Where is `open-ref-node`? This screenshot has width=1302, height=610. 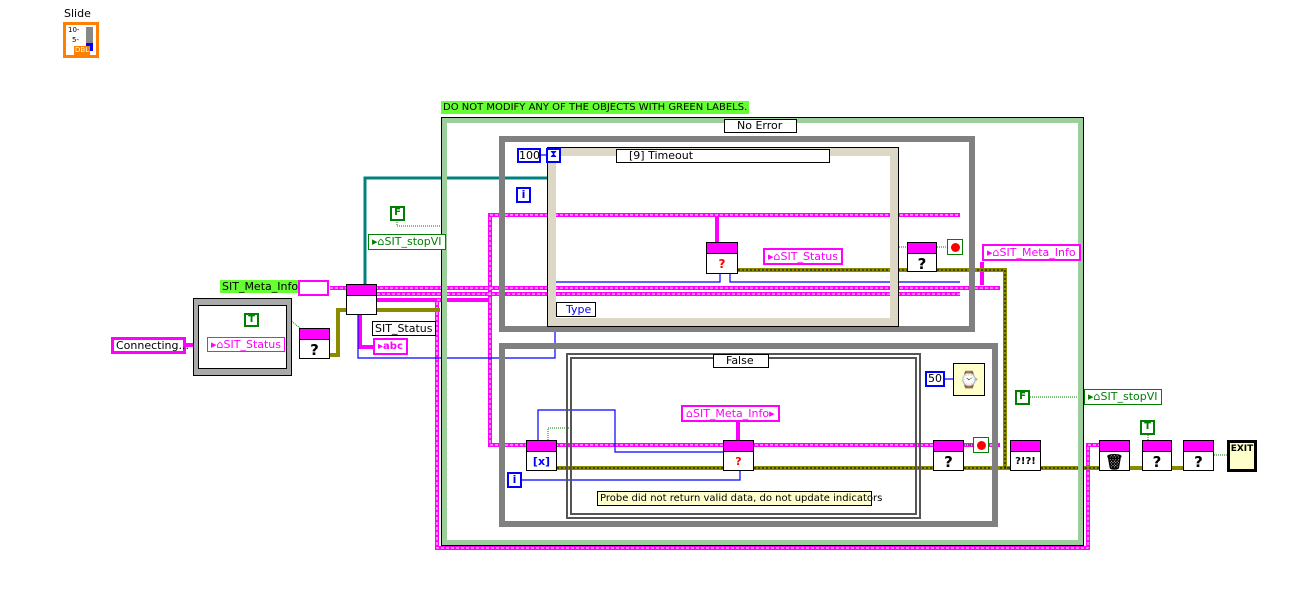 open-ref-node is located at coordinates (361, 299).